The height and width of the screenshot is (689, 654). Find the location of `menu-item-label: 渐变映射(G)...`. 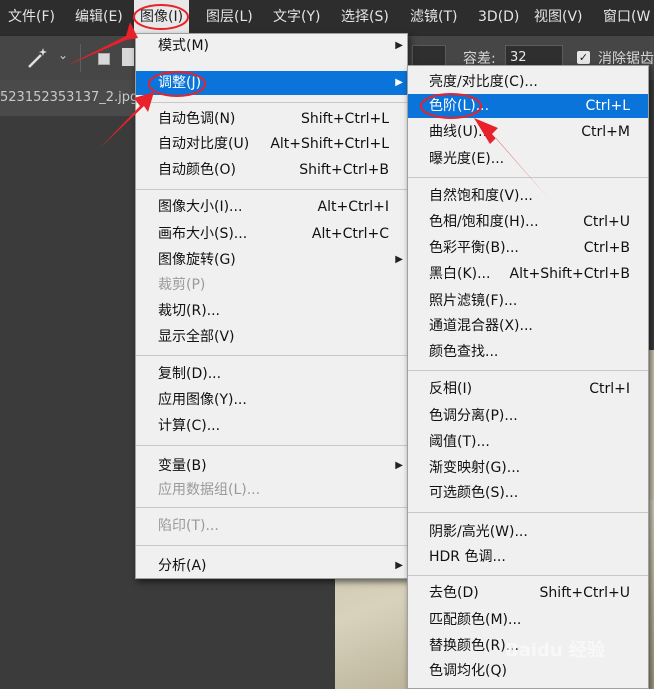

menu-item-label: 渐变映射(G)... is located at coordinates (475, 468).